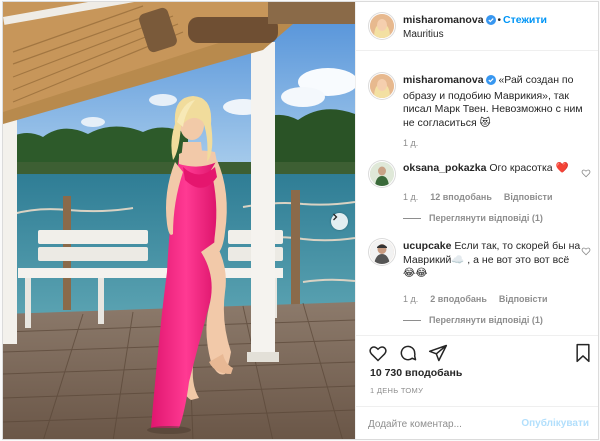  Describe the element at coordinates (443, 20) in the screenshot. I see `author-username: misharomanova` at that location.